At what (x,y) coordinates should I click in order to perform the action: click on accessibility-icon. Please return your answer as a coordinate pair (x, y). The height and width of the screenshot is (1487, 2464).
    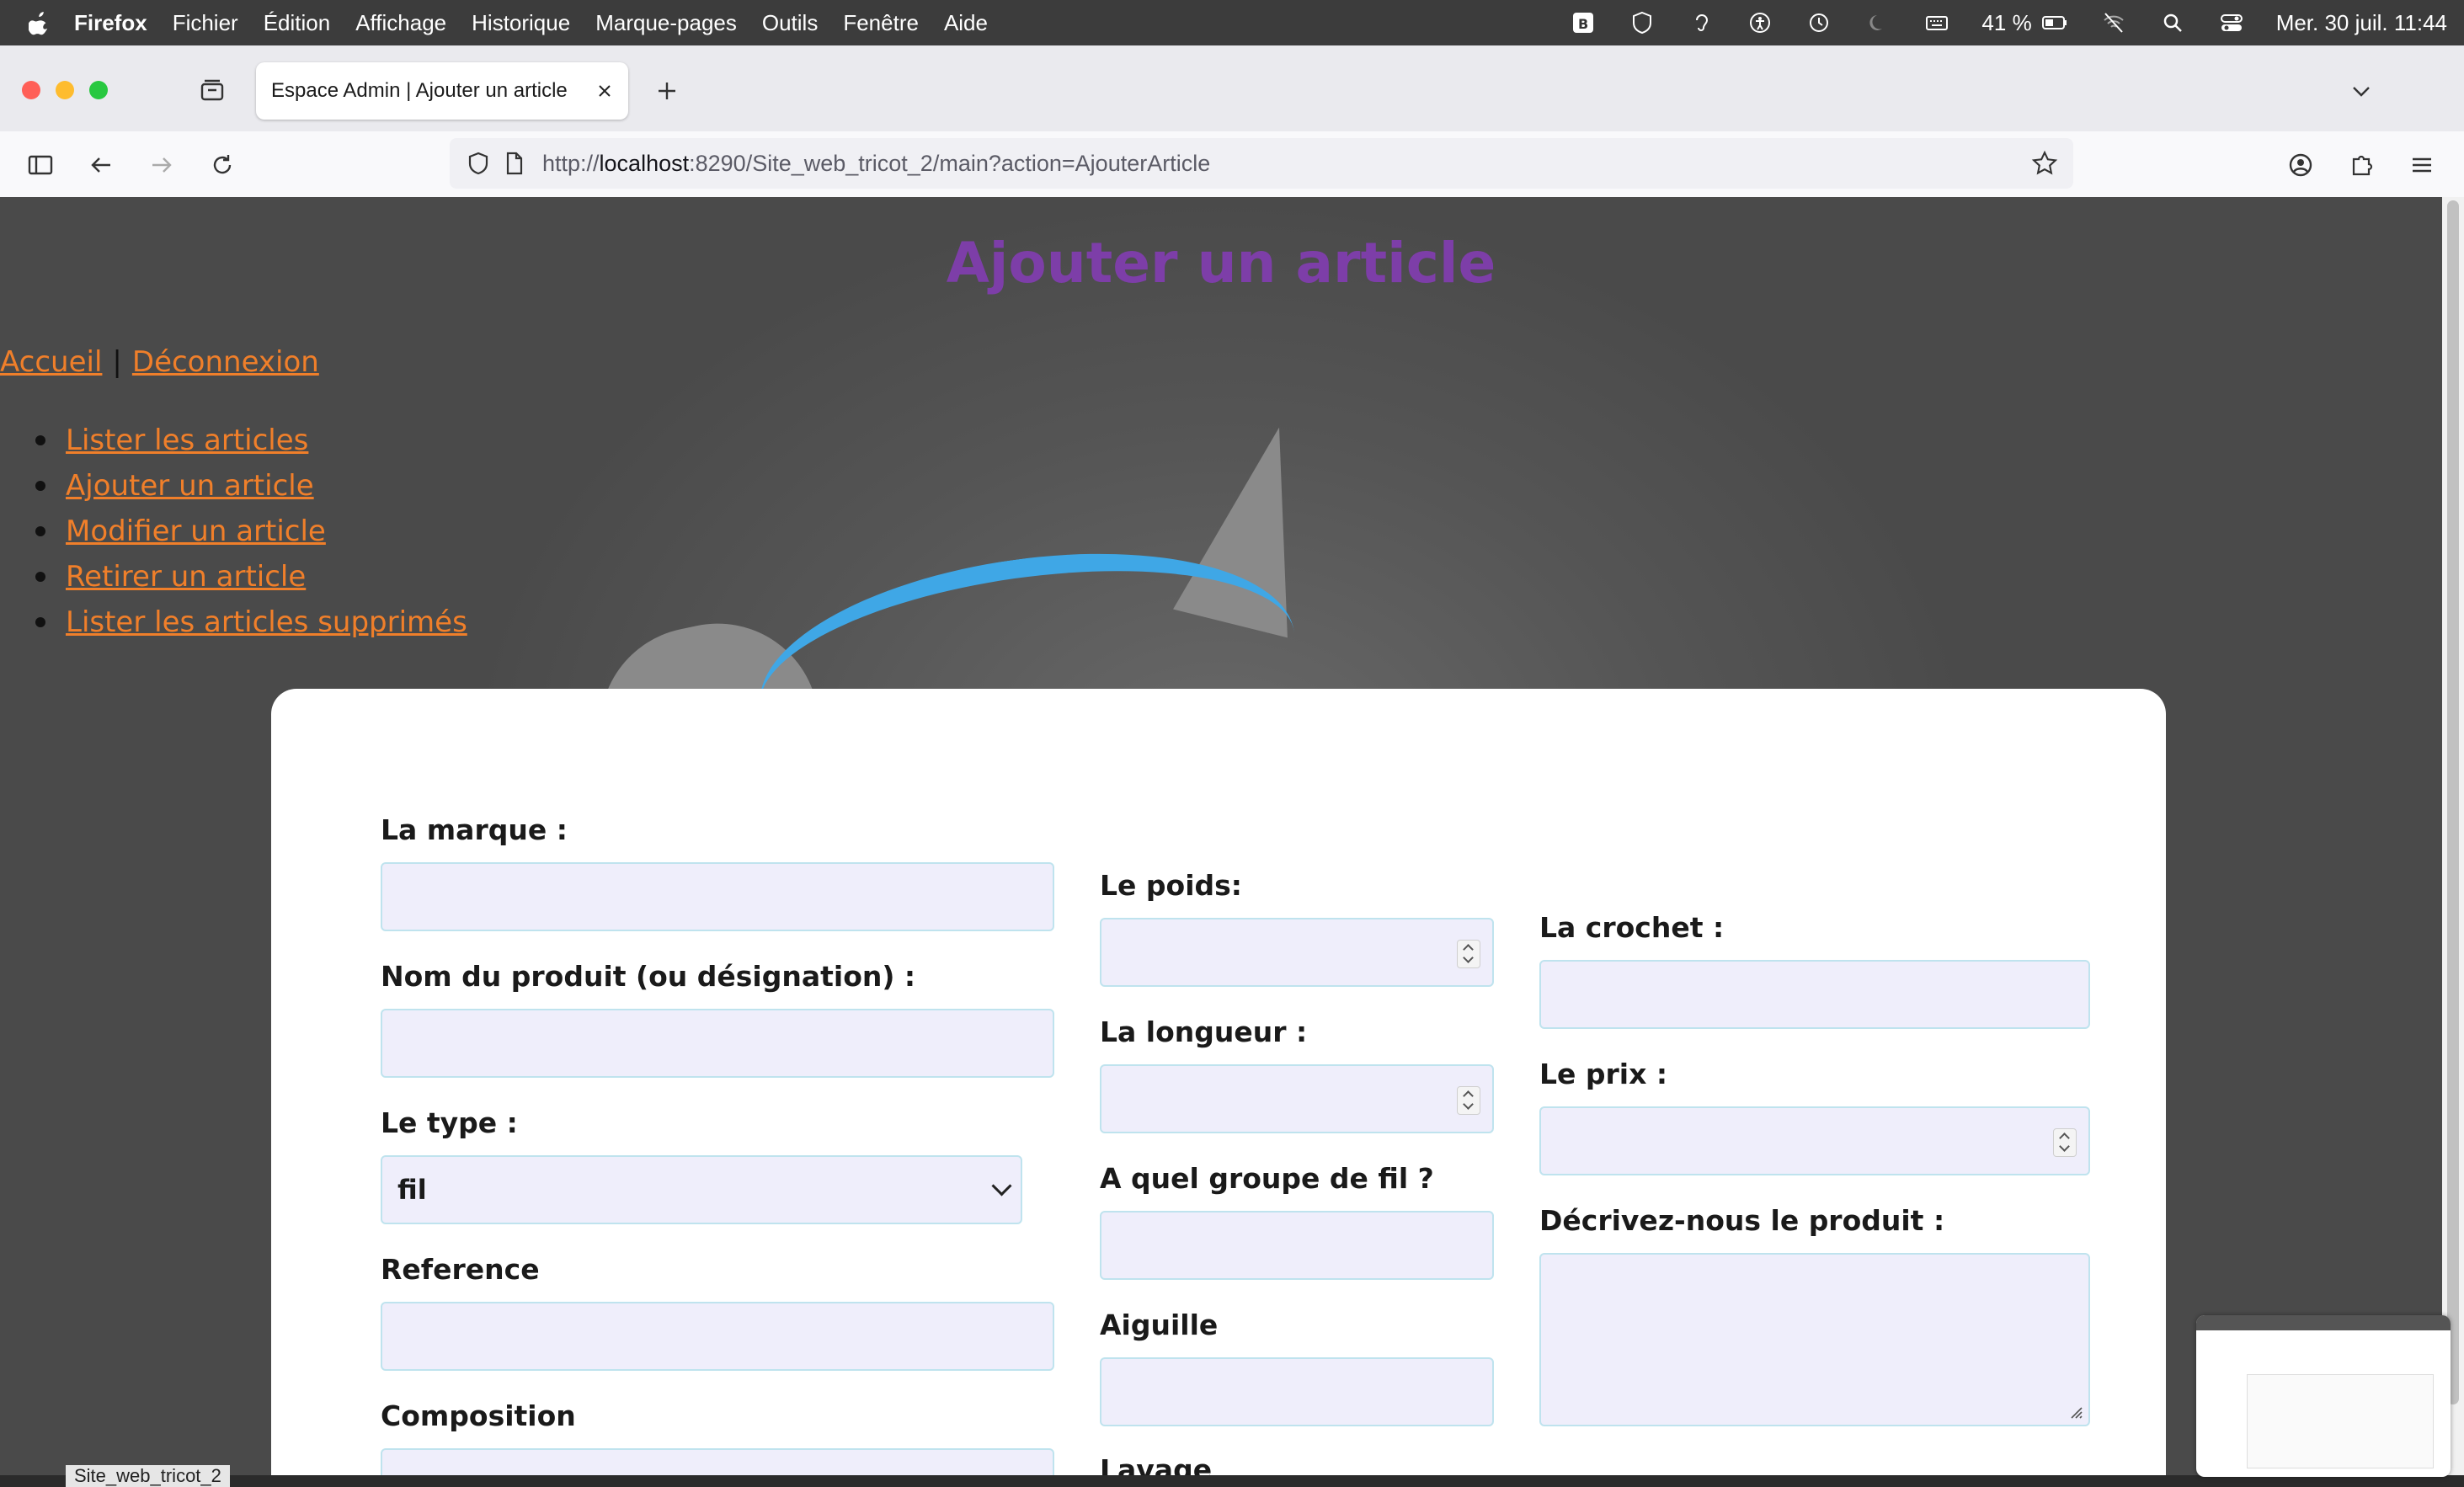
    Looking at the image, I should click on (1760, 22).